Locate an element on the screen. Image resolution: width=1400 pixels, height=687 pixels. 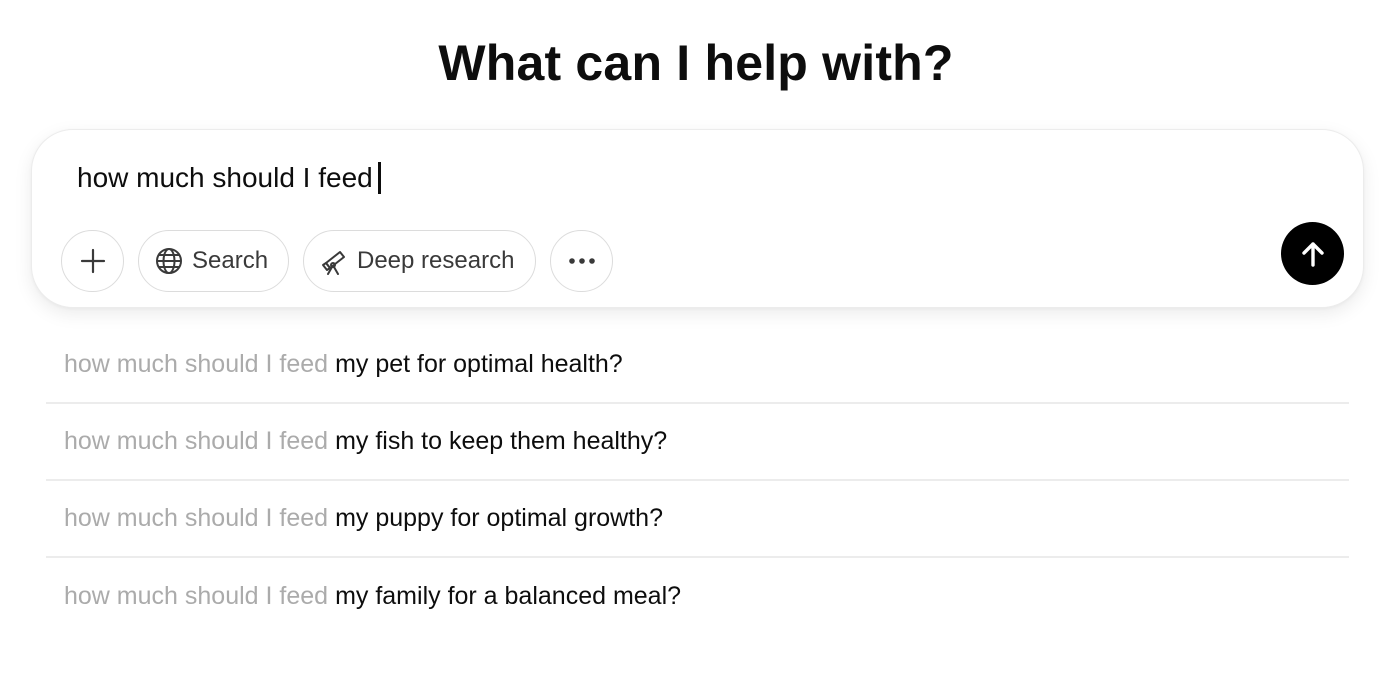
page-title: What can I help with? is located at coordinates (696, 63).